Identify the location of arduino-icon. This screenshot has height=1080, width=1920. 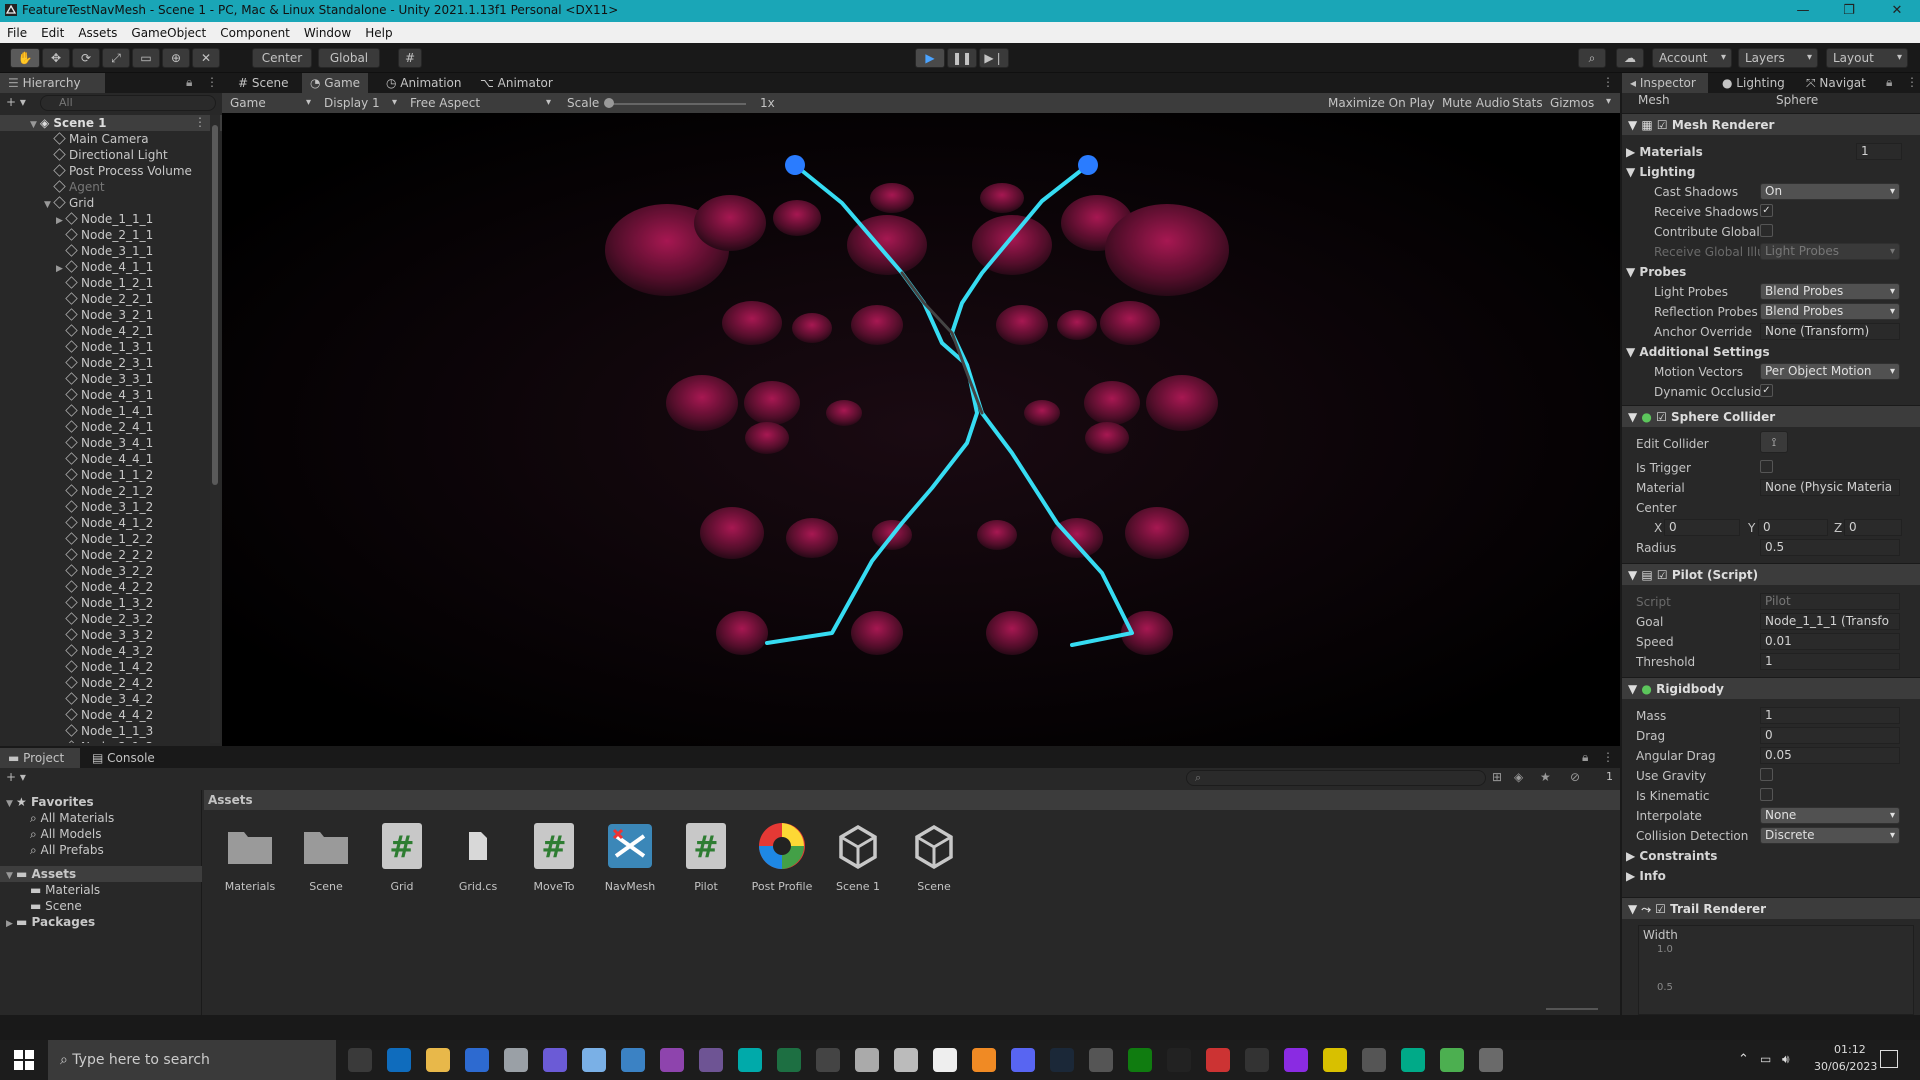
(711, 1060).